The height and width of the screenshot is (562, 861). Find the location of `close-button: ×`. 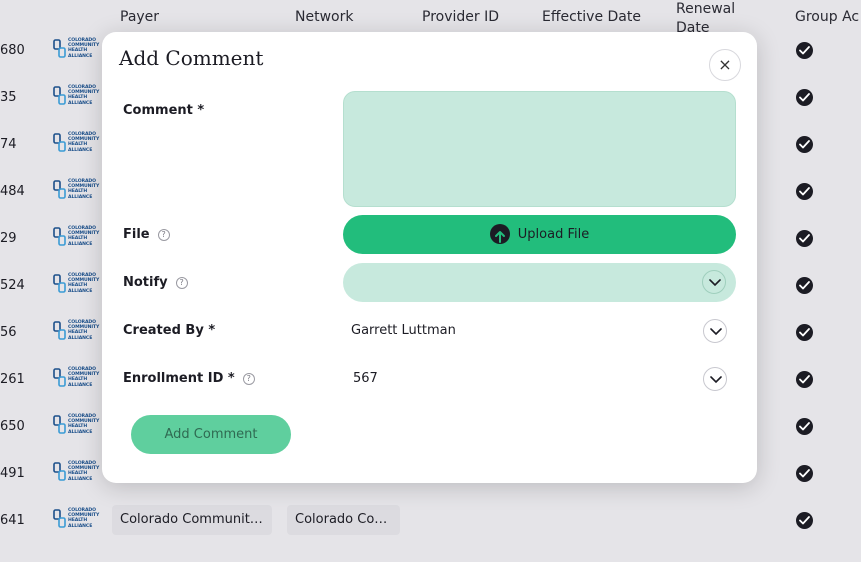

close-button: × is located at coordinates (725, 65).